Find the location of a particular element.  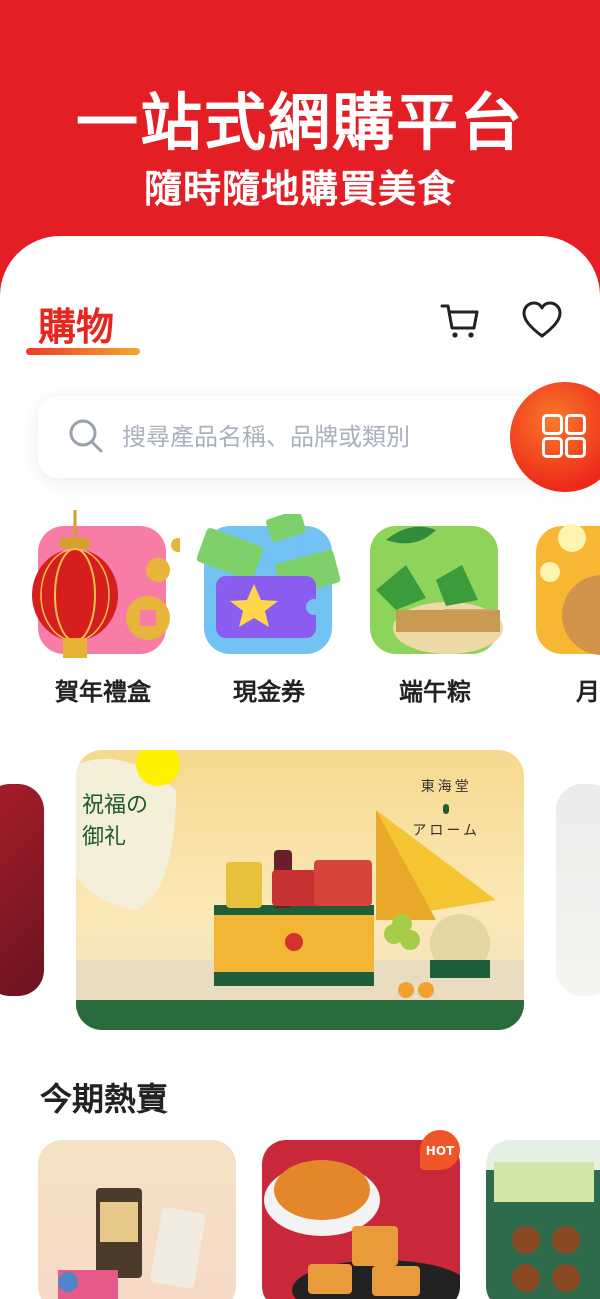

hero-subtitle: 隨時隨地購買美食 is located at coordinates (299, 189).